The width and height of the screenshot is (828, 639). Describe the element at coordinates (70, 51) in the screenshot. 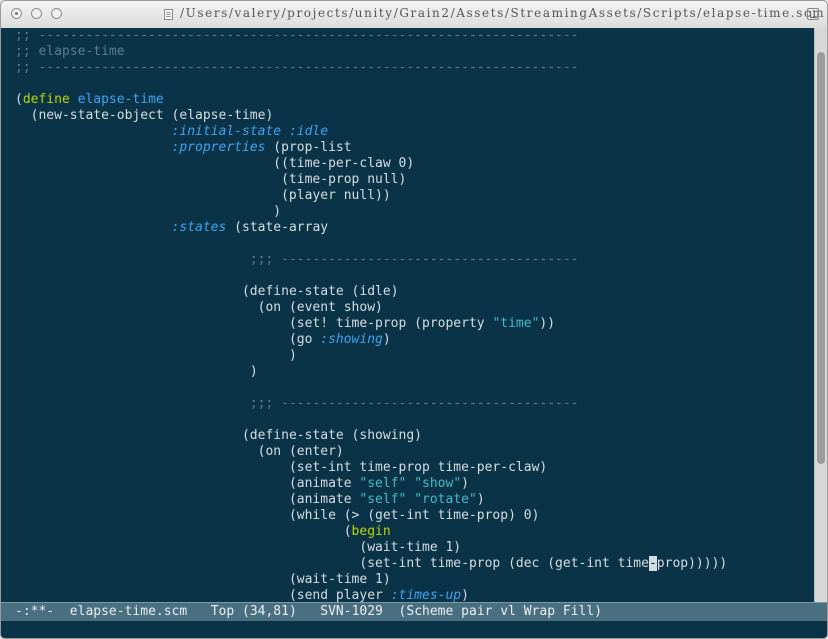

I see `comment-title: ;; elapse-time` at that location.